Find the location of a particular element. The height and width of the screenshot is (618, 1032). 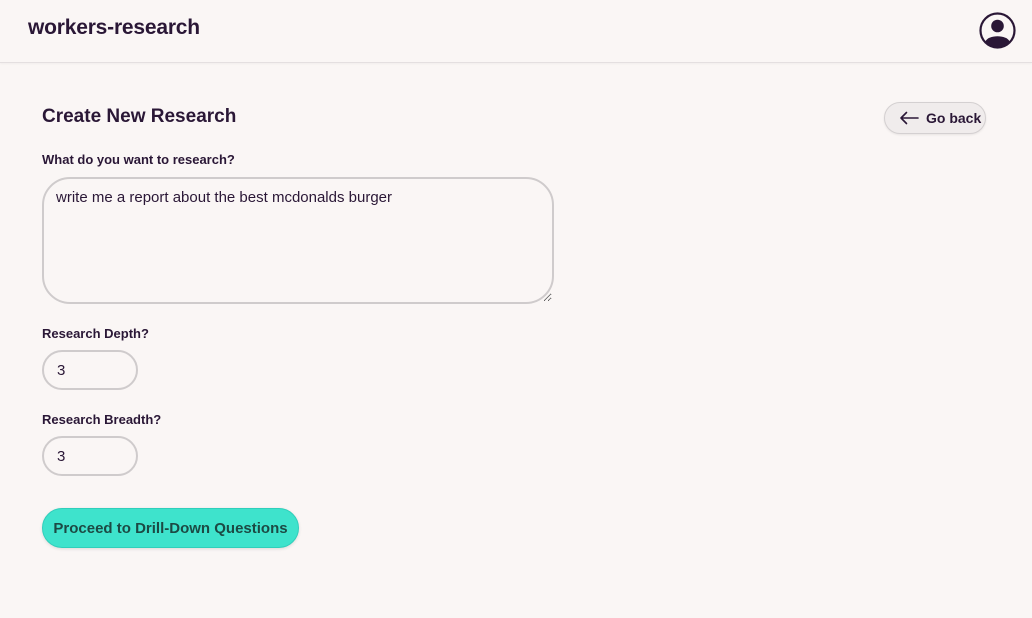

page-title: Create New Research is located at coordinates (139, 116).